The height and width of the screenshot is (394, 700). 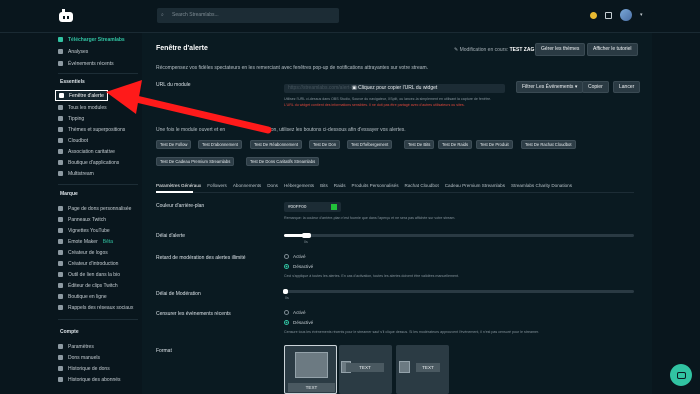 What do you see at coordinates (641, 15) in the screenshot?
I see `chevron-down-icon: ▾` at bounding box center [641, 15].